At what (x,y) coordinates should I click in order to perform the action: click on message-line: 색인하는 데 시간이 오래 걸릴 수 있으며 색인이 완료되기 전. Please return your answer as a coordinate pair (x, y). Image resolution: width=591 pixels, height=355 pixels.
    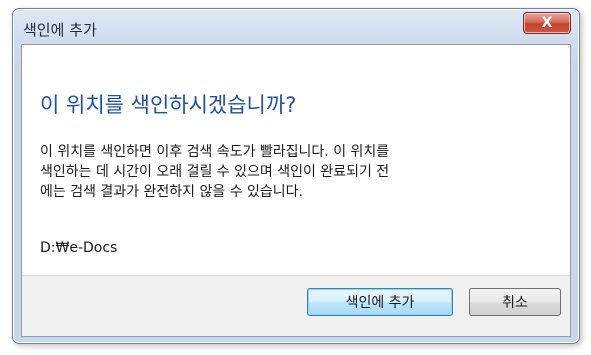
    Looking at the image, I should click on (215, 172).